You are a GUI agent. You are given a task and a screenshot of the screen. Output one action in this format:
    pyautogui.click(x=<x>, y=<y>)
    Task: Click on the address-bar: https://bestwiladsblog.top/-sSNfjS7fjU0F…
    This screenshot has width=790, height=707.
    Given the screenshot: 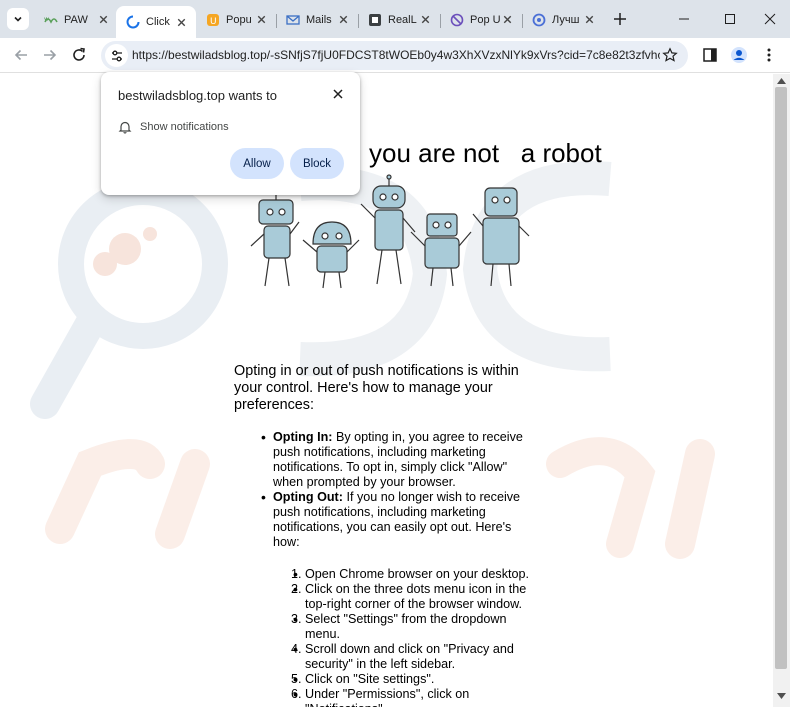 What is the action you would take?
    pyautogui.click(x=394, y=55)
    